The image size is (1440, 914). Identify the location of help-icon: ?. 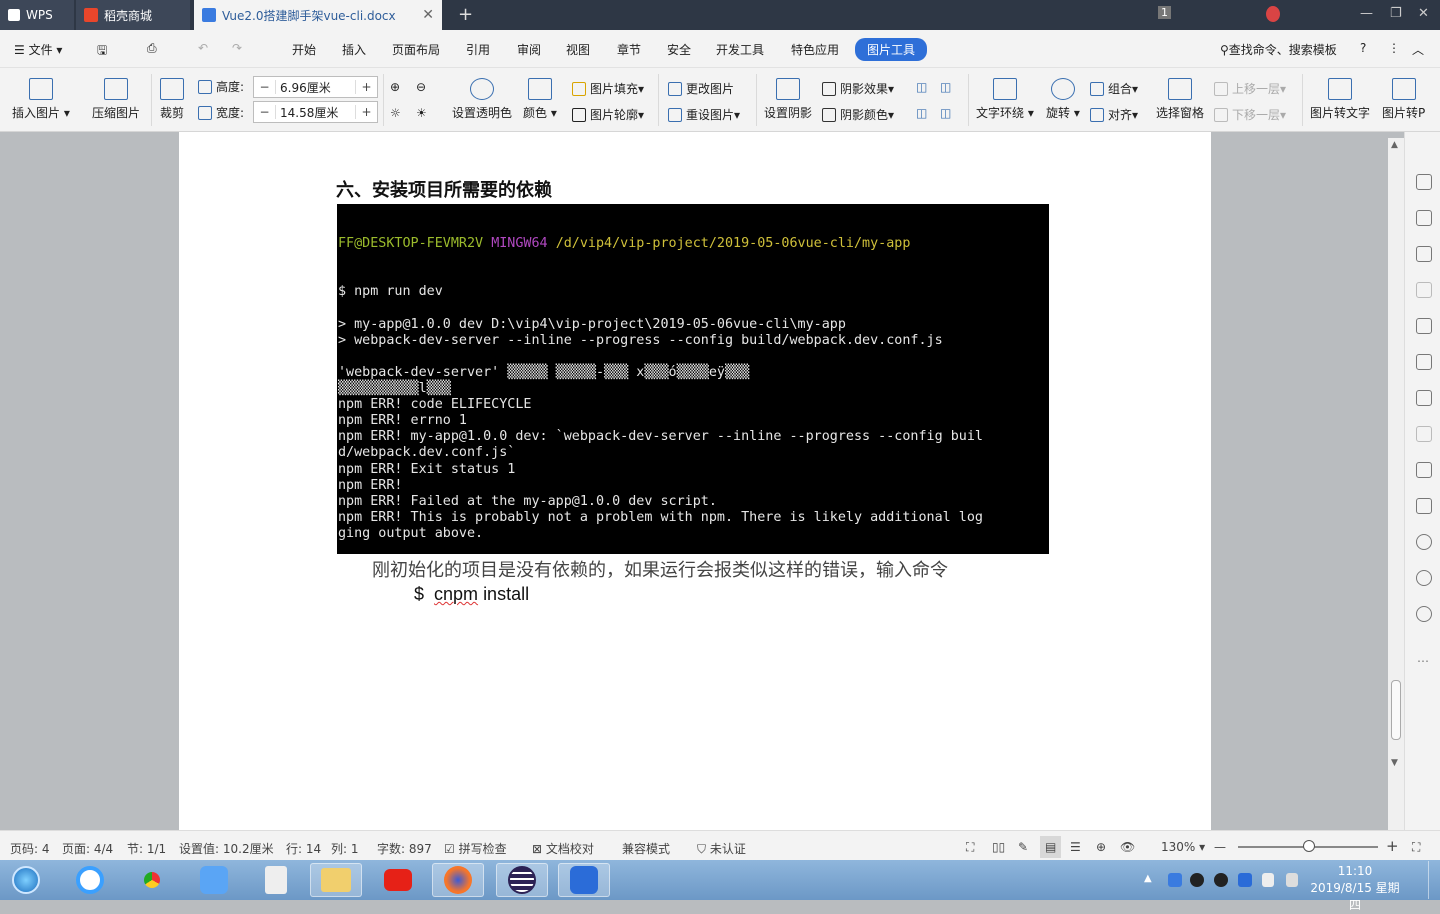
(1363, 48).